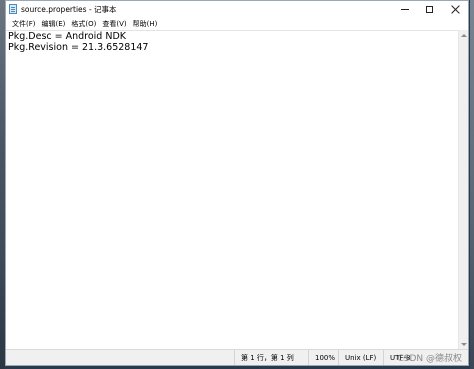  What do you see at coordinates (464, 35) in the screenshot?
I see `scroll-up-arrow-icon` at bounding box center [464, 35].